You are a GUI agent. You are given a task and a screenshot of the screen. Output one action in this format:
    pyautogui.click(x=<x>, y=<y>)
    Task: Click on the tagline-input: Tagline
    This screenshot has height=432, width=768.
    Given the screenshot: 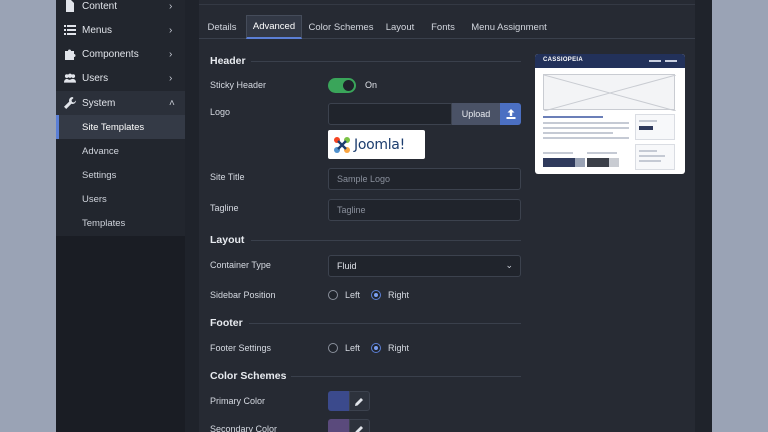 What is the action you would take?
    pyautogui.click(x=424, y=210)
    